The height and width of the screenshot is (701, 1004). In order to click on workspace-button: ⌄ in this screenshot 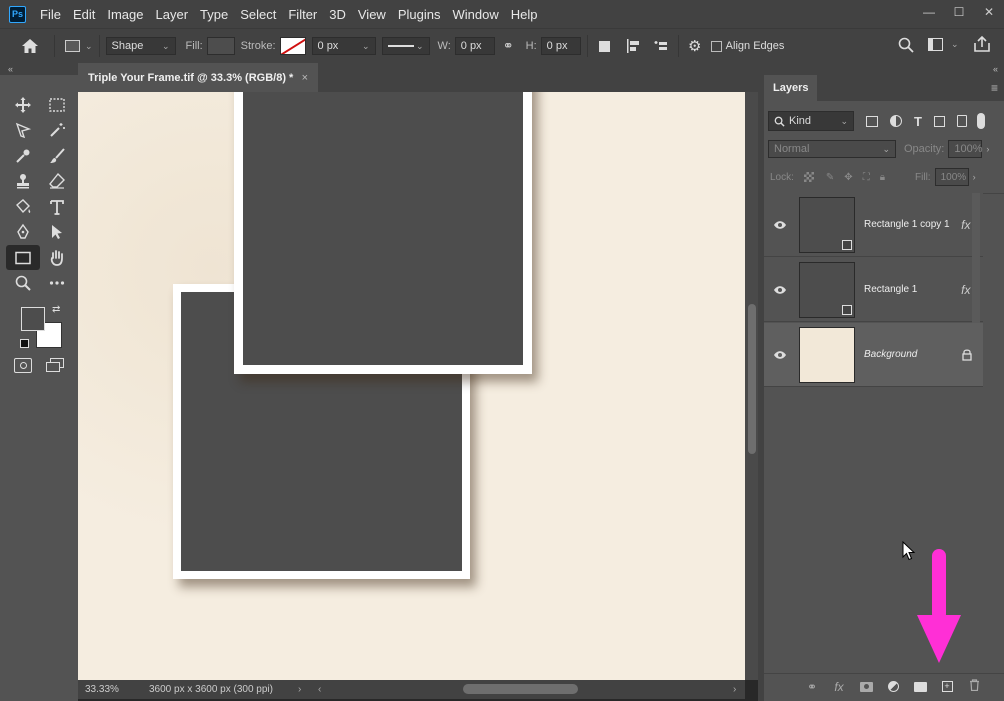, I will do `click(943, 44)`.